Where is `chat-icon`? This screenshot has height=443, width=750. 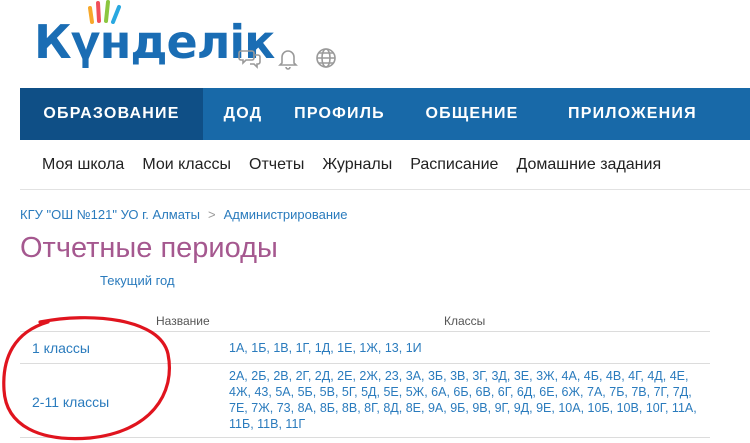
chat-icon is located at coordinates (250, 58).